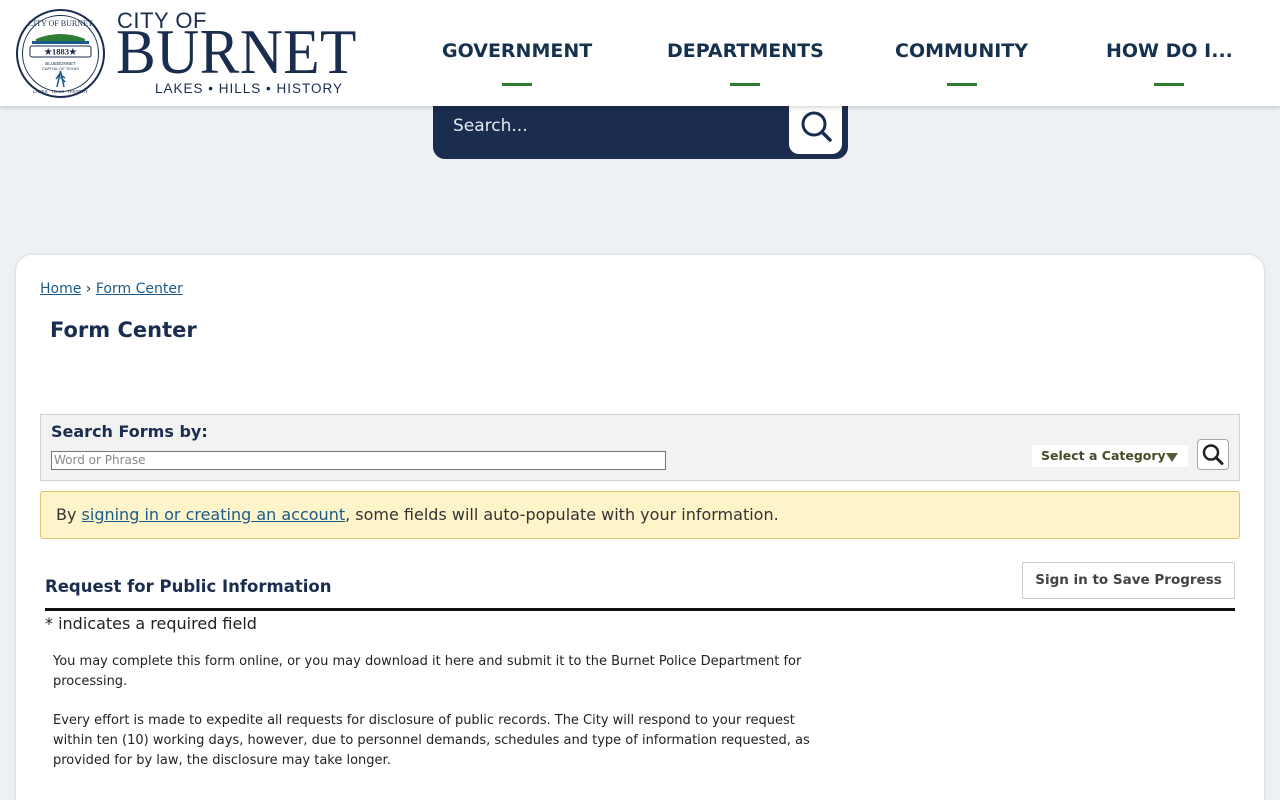 This screenshot has width=1280, height=800. What do you see at coordinates (139, 289) in the screenshot?
I see `breadcrumb-form-center: Form Center` at bounding box center [139, 289].